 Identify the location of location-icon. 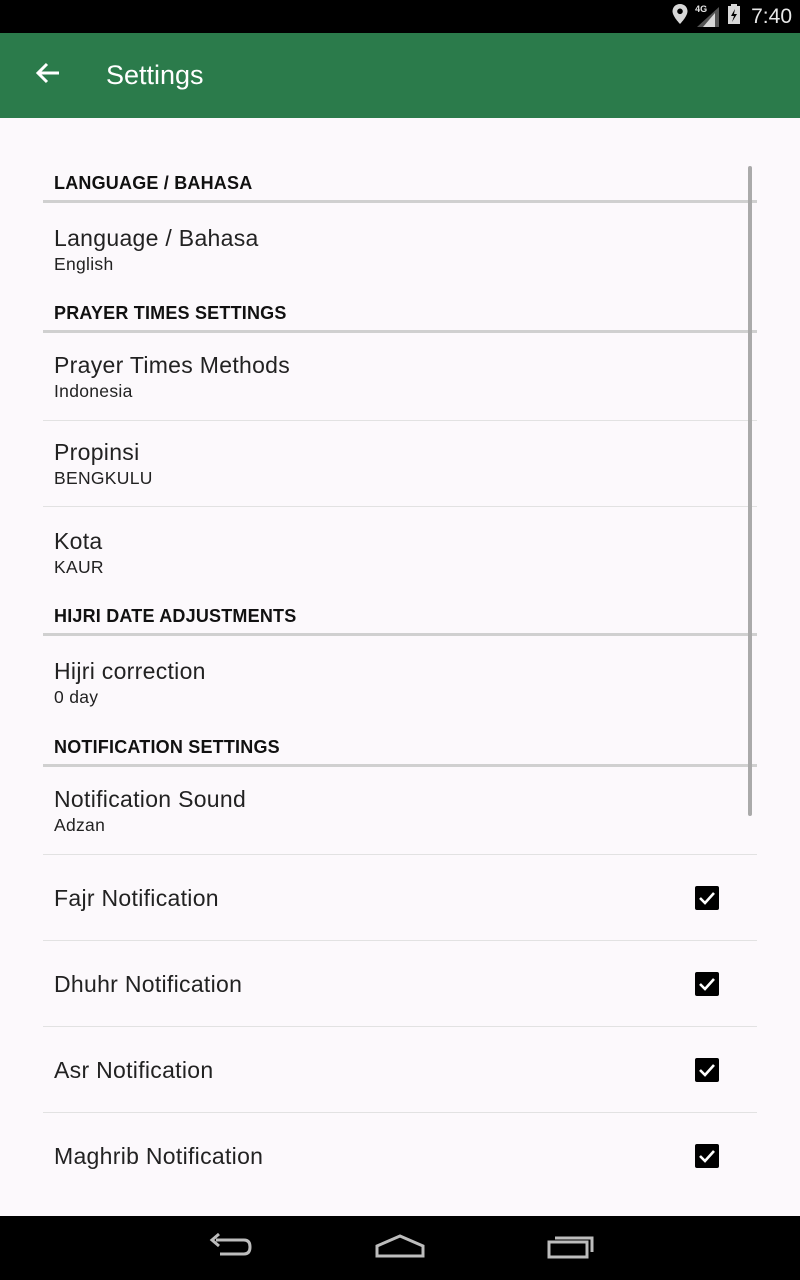
(680, 16).